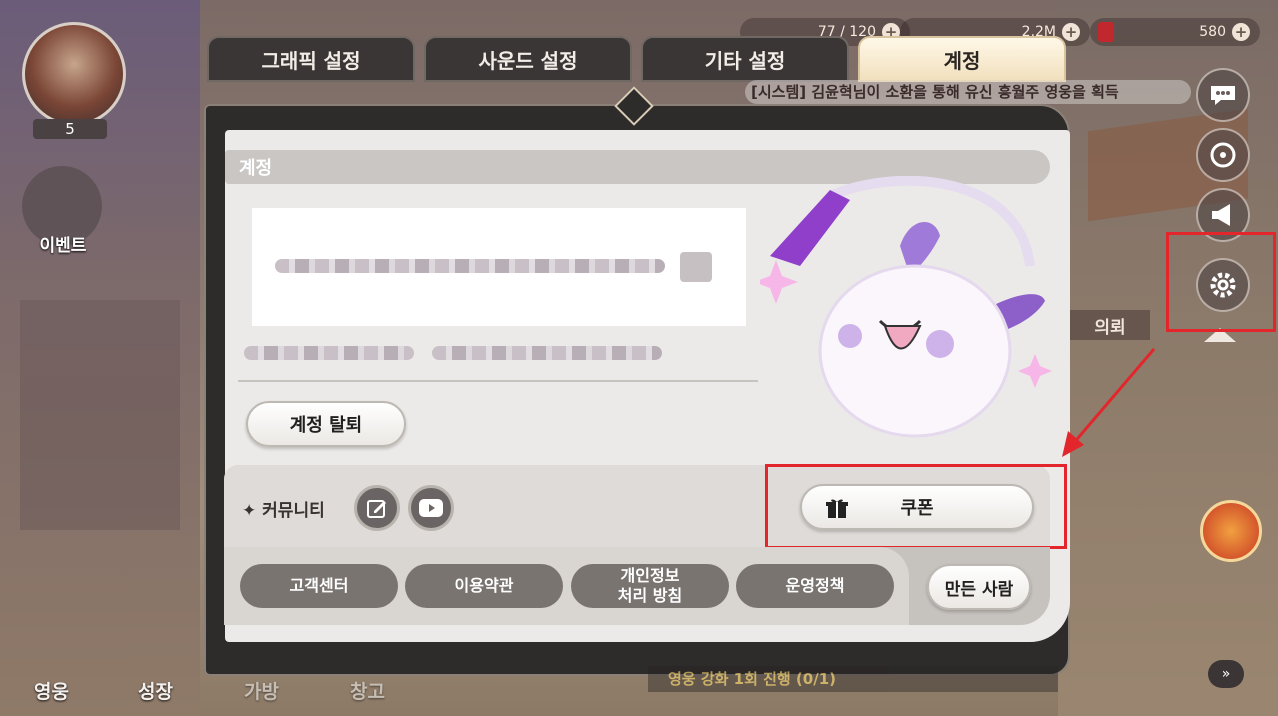  I want to click on gem-counter: 580 +, so click(1175, 32).